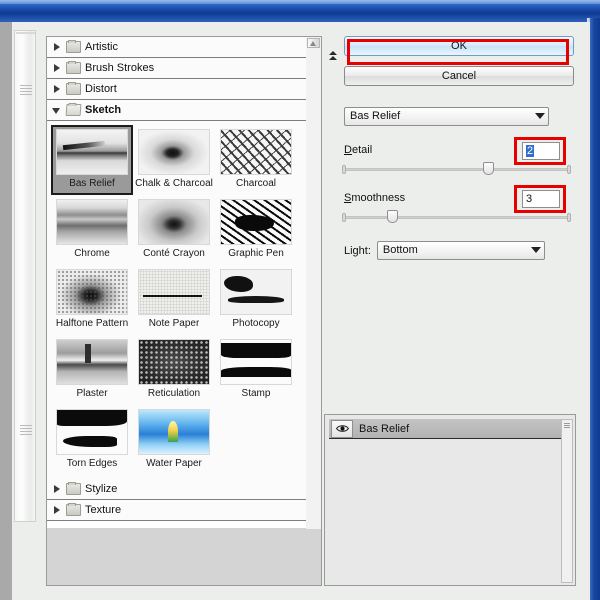  I want to click on window-titlebar, so click(300, 11).